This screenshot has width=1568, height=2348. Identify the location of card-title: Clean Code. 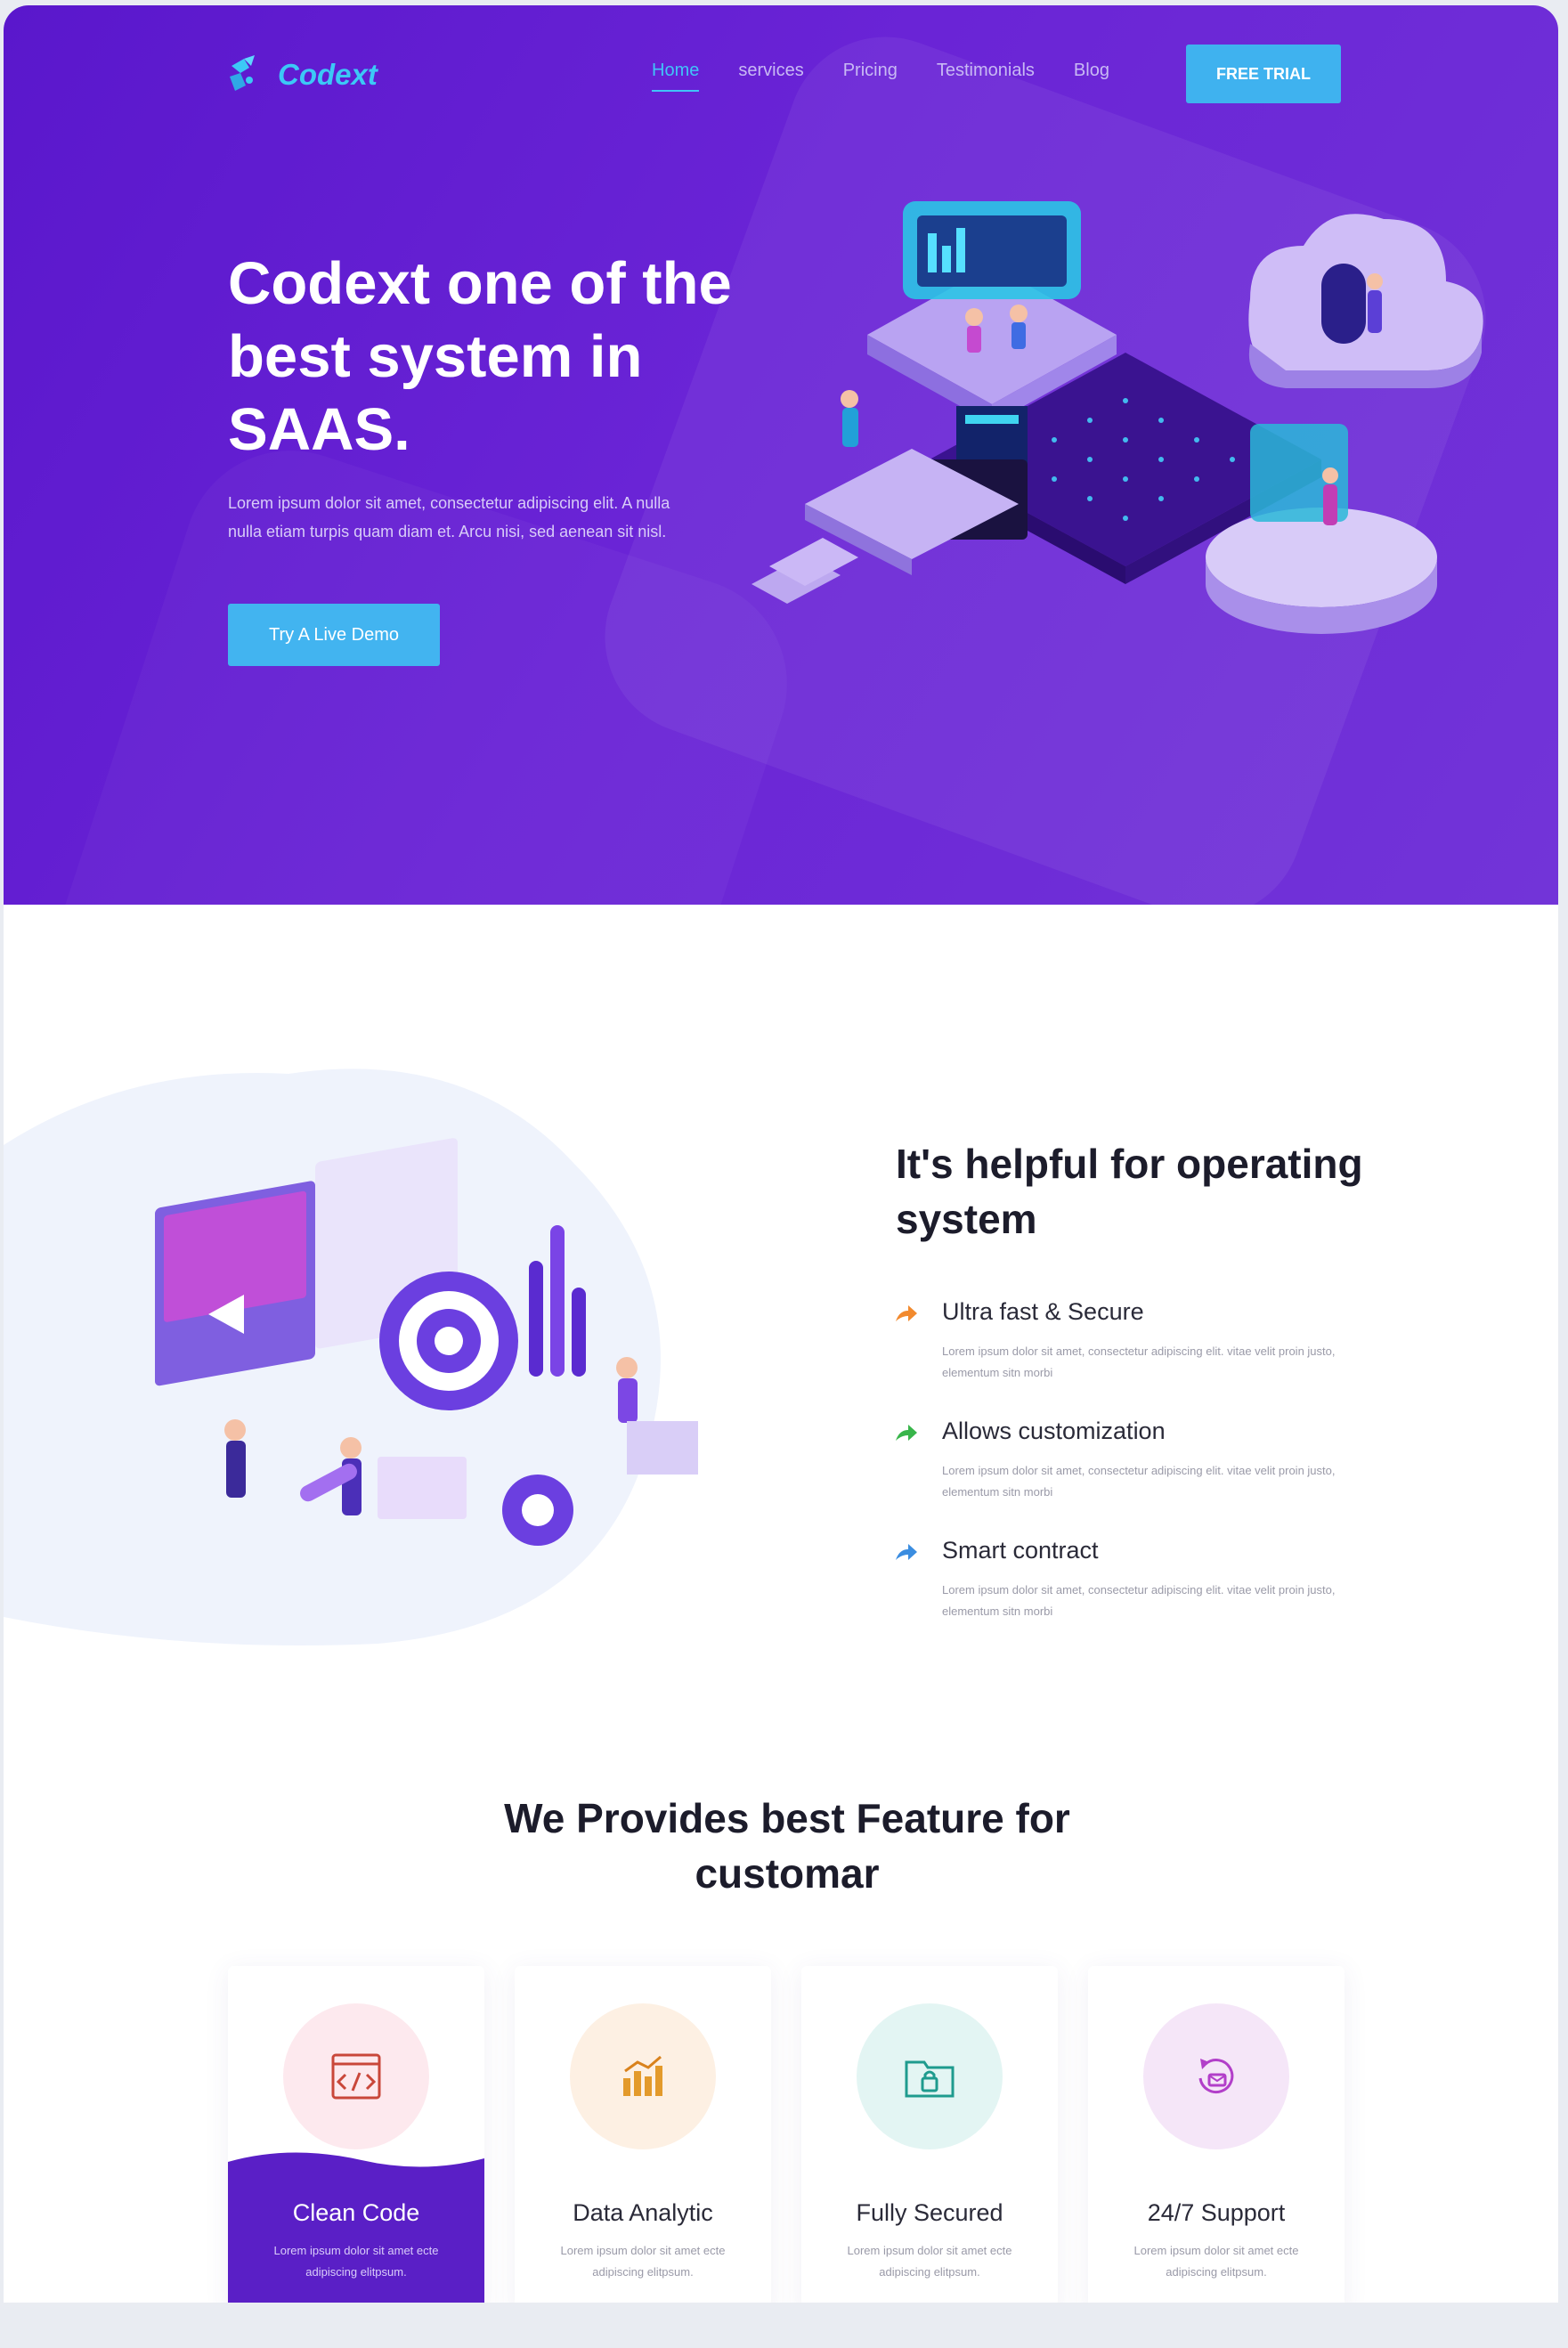
(356, 2212).